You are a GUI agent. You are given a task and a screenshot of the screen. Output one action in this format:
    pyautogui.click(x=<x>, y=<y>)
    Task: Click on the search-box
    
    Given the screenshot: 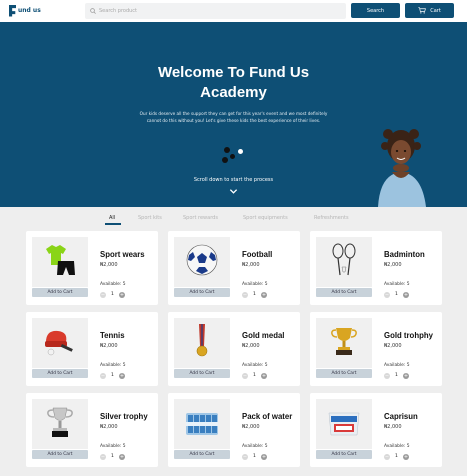 What is the action you would take?
    pyautogui.click(x=215, y=11)
    